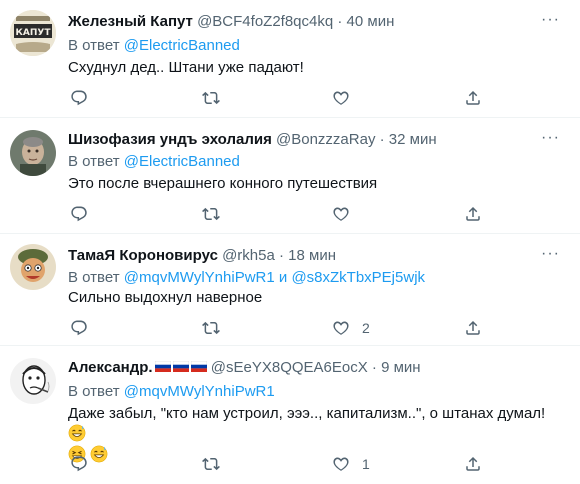  I want to click on author-handle: @BCF4foZ2f8qc4kq, so click(265, 21).